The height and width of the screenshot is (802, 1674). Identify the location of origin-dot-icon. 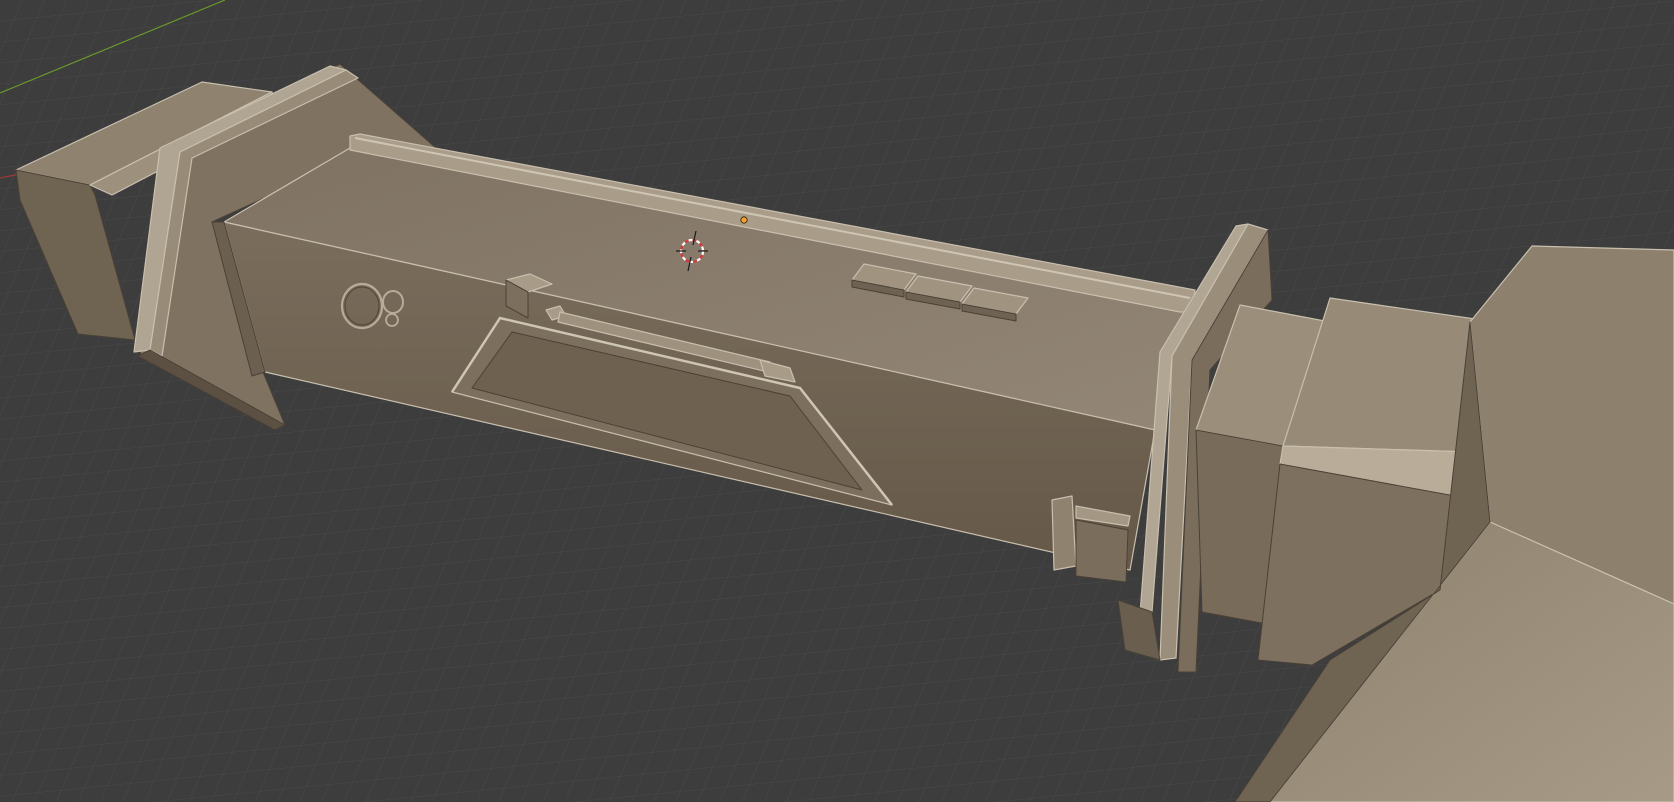
(744, 220).